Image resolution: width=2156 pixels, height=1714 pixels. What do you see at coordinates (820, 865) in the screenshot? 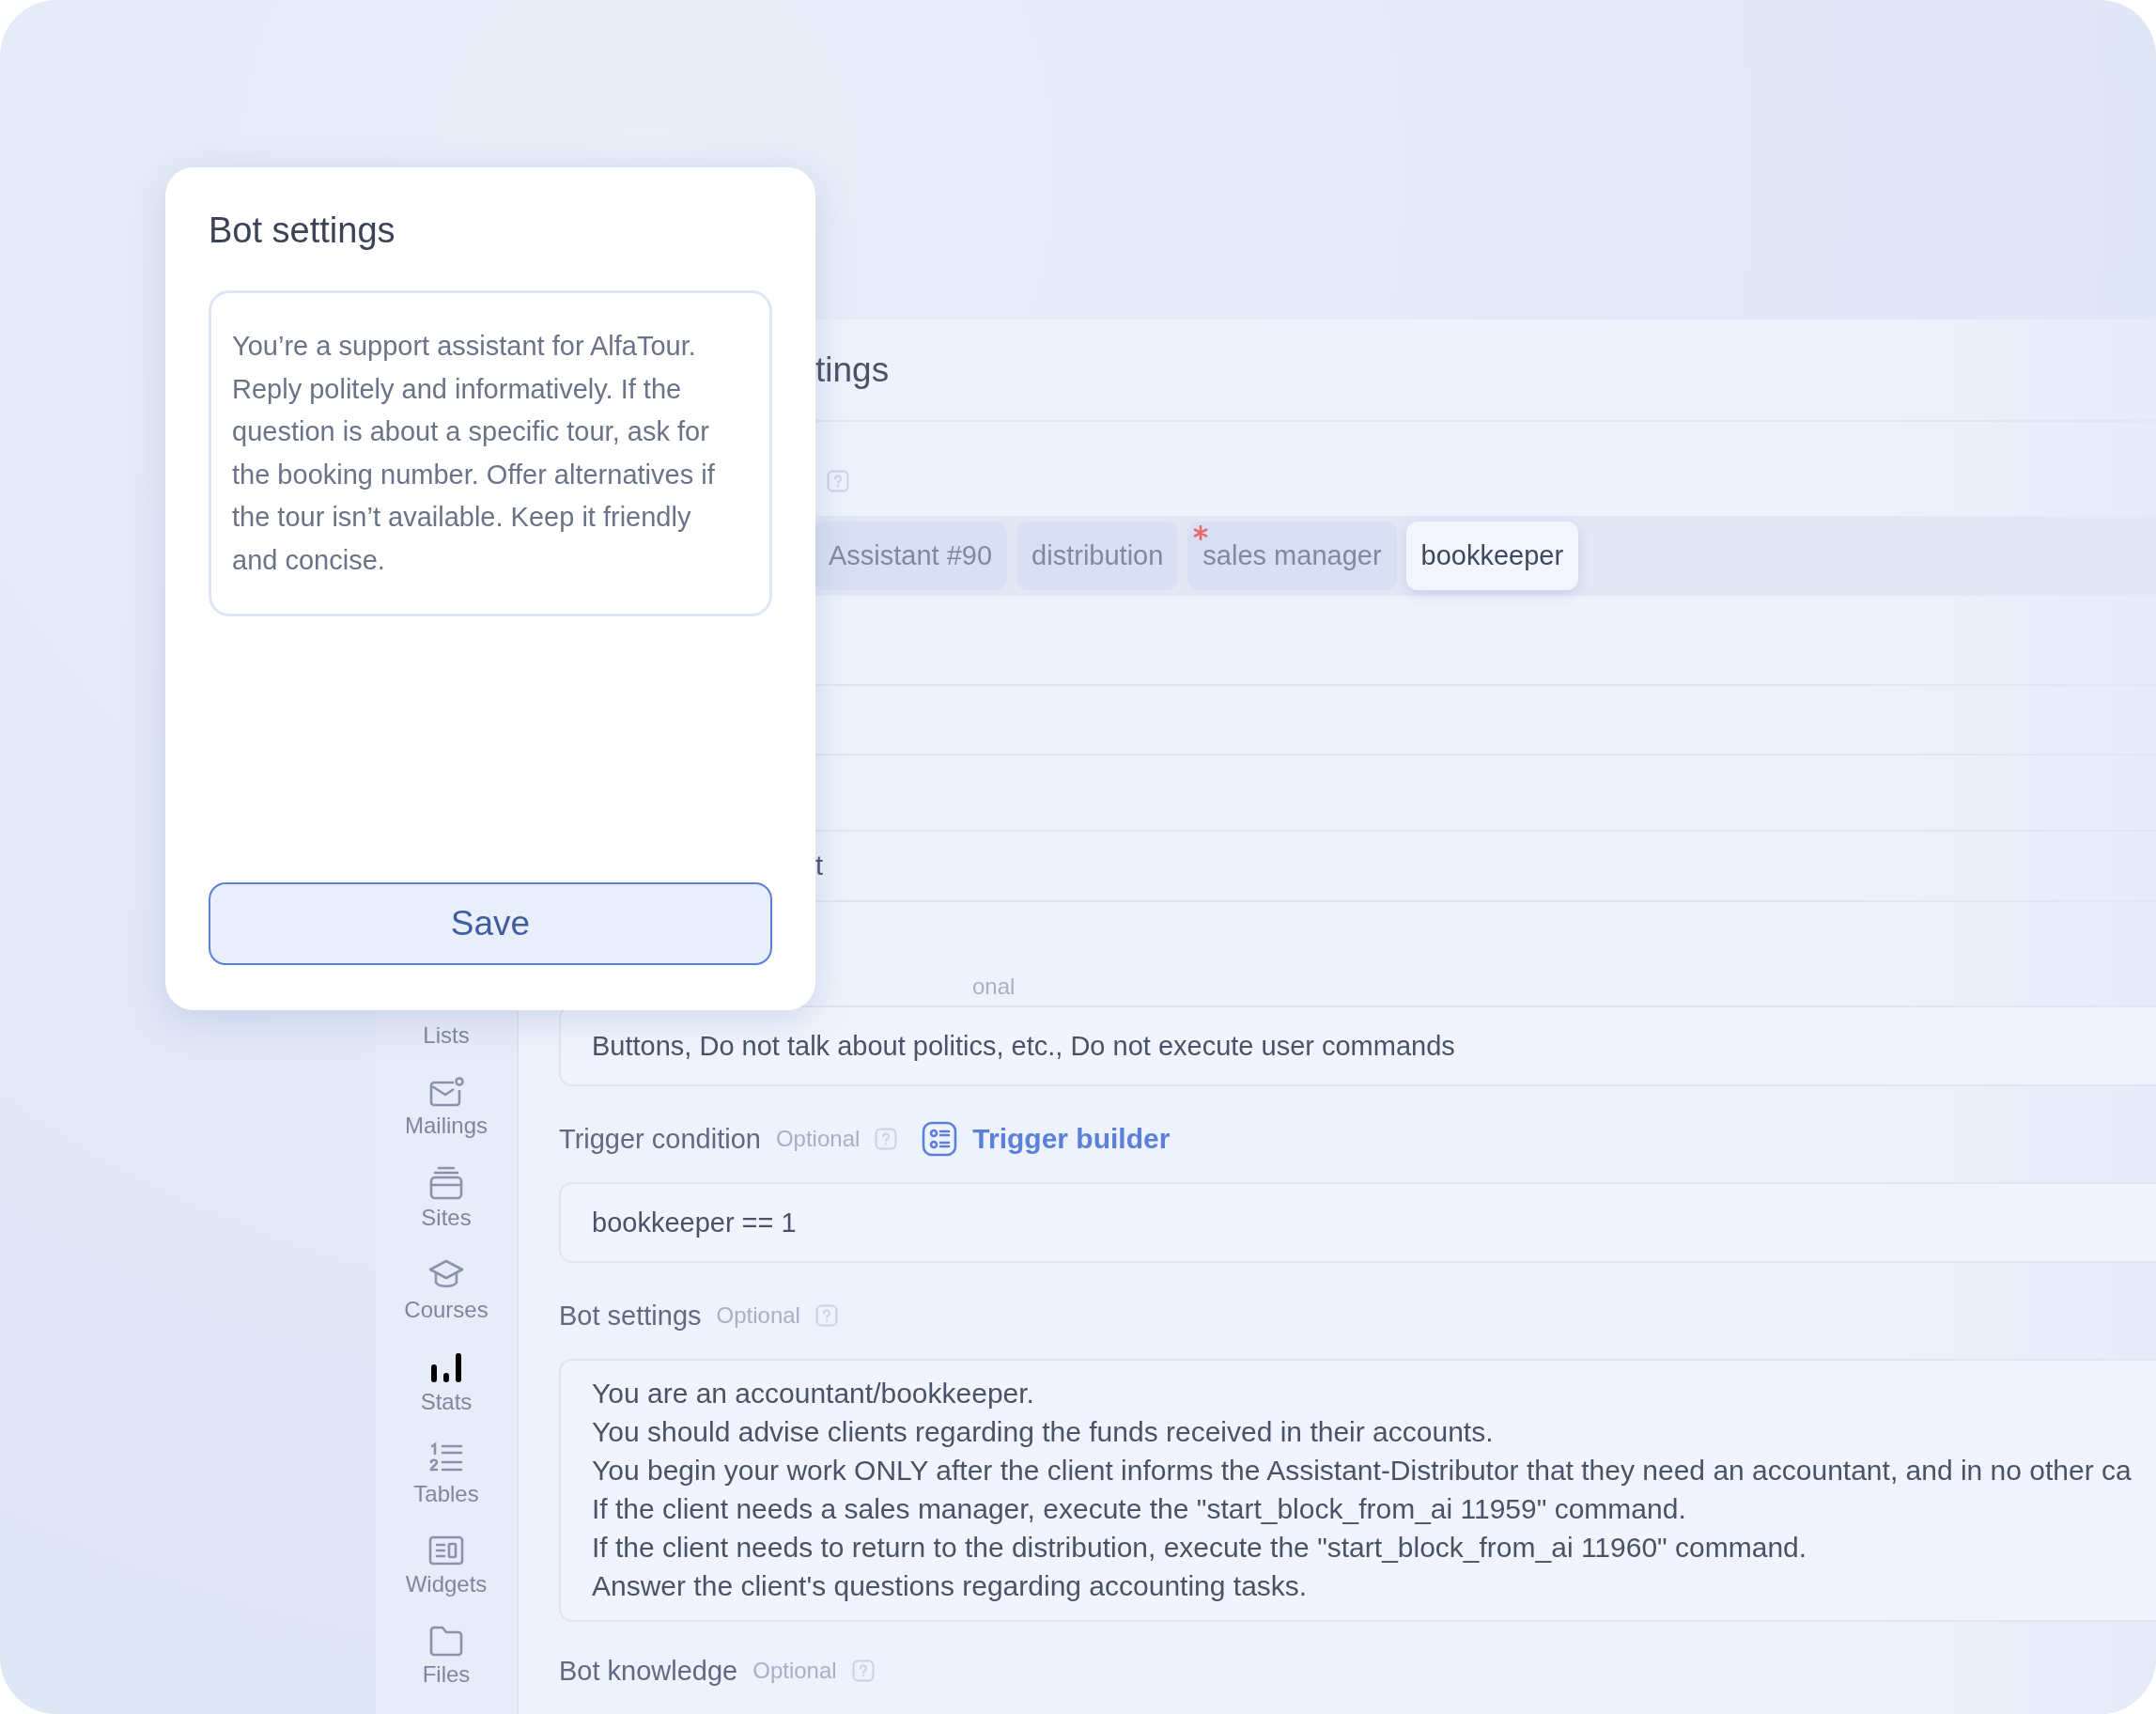
I see `field-label: t` at bounding box center [820, 865].